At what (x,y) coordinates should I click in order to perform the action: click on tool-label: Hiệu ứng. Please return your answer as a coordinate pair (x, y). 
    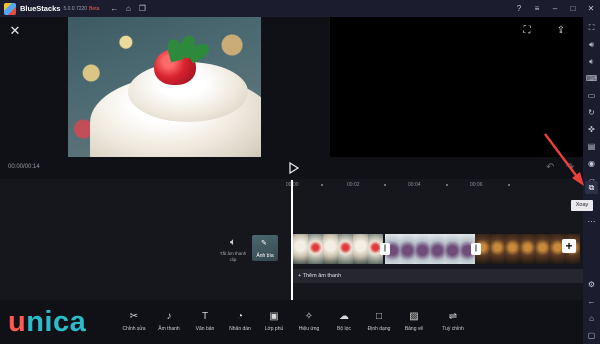
    Looking at the image, I should click on (309, 329).